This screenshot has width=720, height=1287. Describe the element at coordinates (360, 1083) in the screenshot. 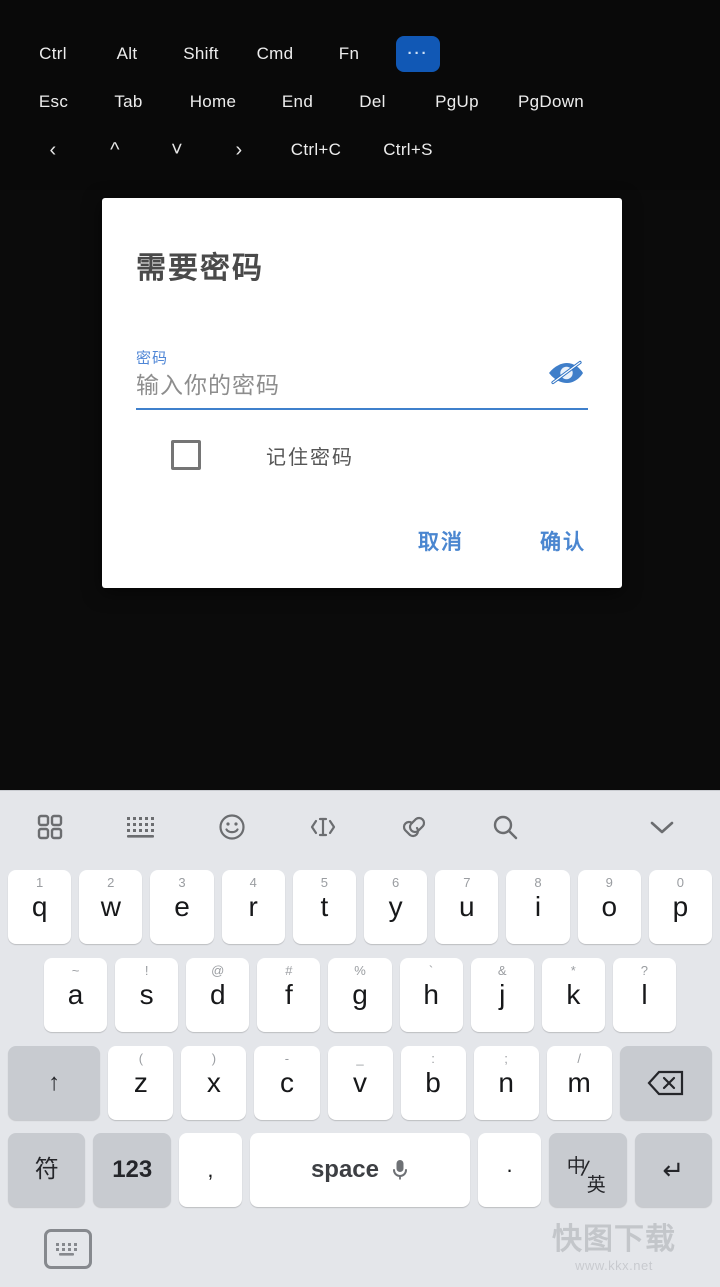

I see `key-v: _ v` at that location.